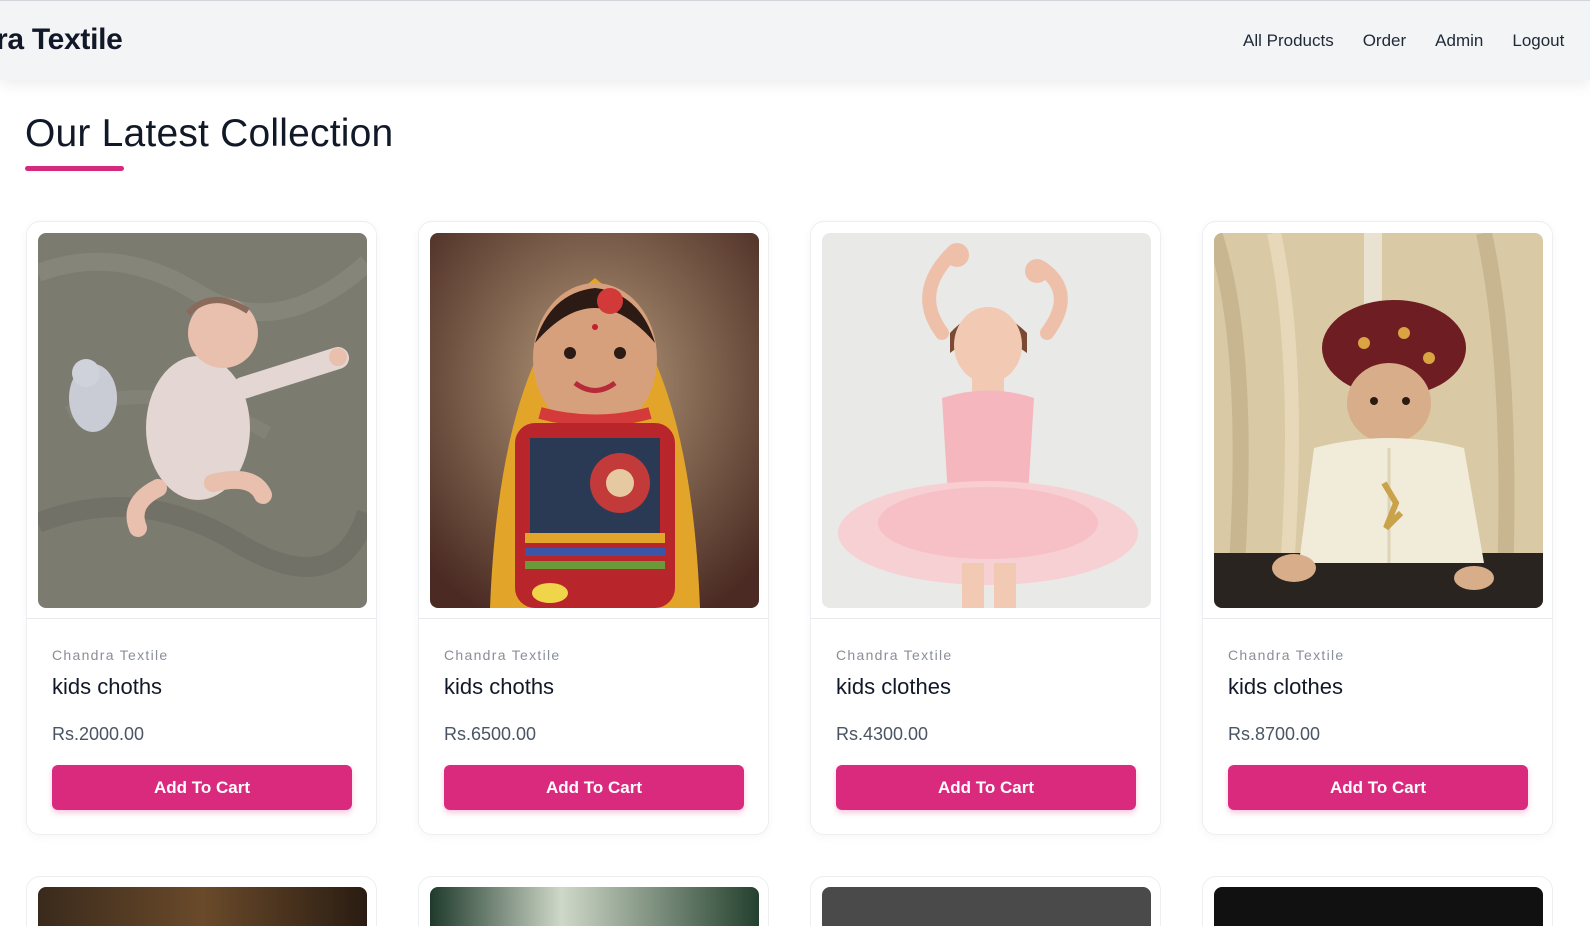 The height and width of the screenshot is (926, 1590). Describe the element at coordinates (882, 734) in the screenshot. I see `product-price: Rs.4300.00` at that location.